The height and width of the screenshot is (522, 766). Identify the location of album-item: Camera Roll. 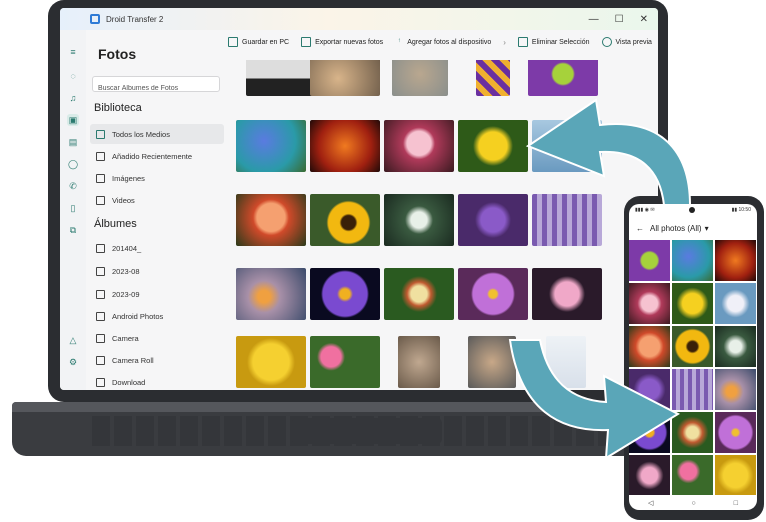
(157, 360).